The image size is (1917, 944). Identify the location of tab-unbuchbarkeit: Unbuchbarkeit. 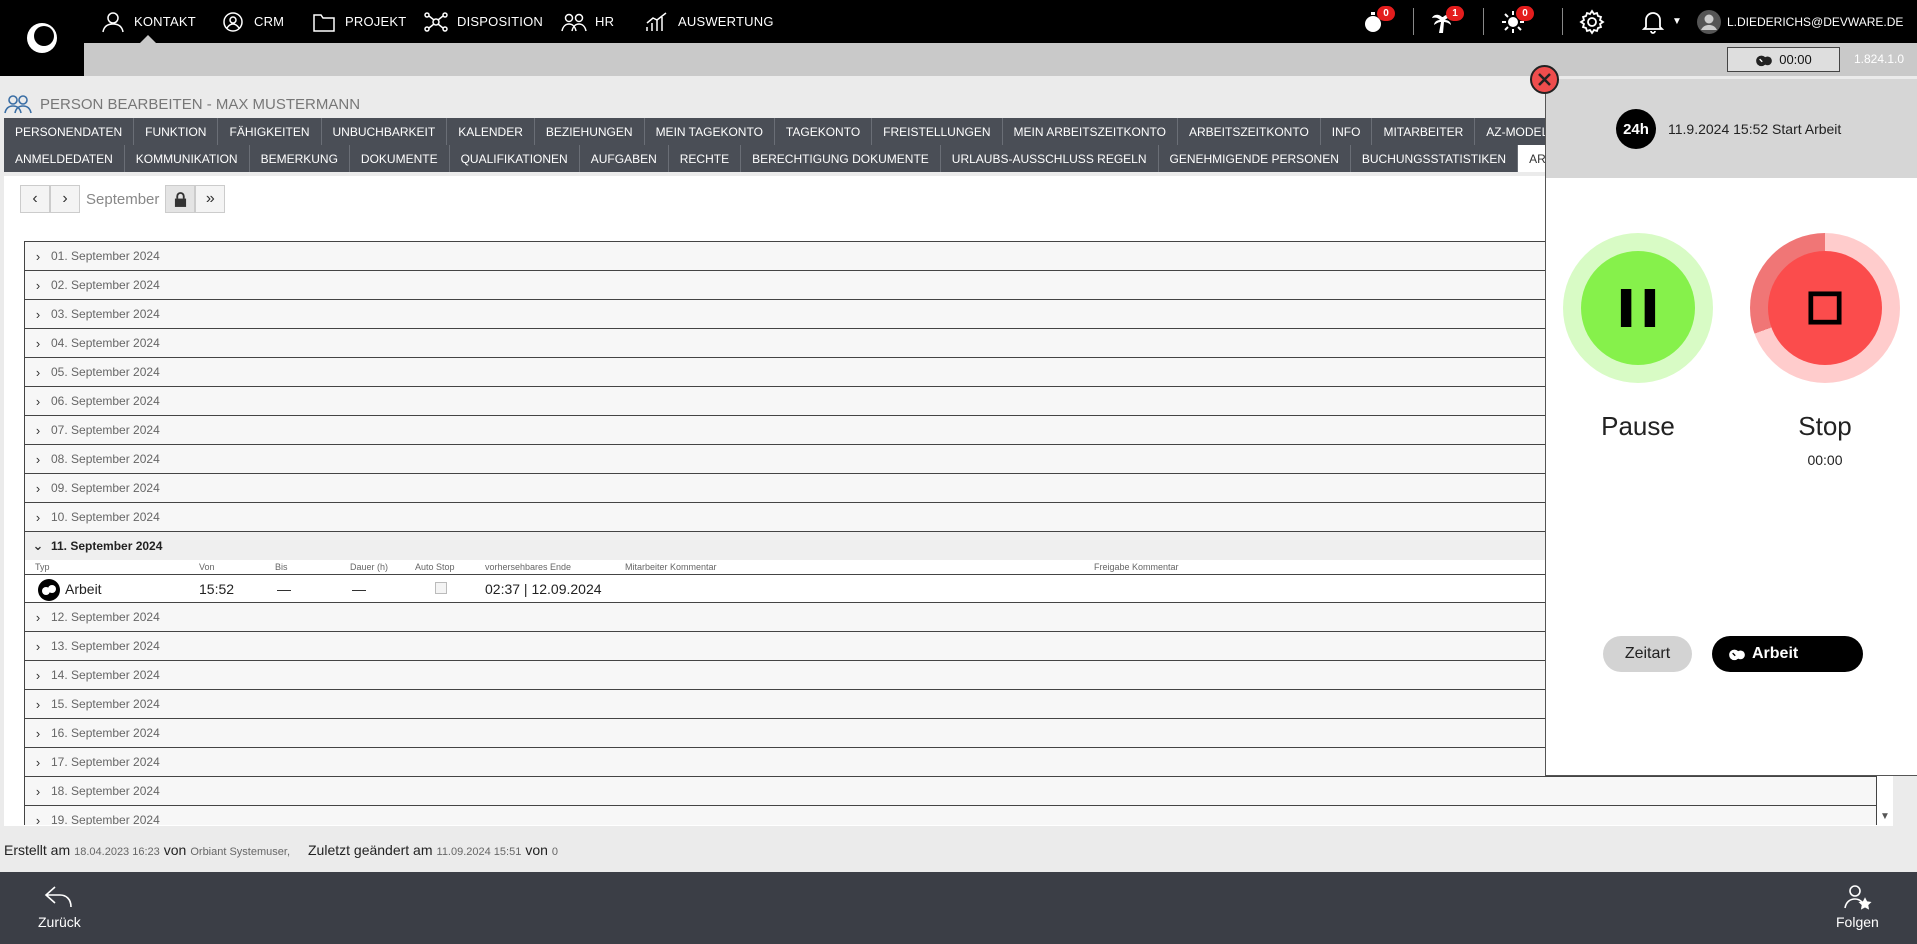
(385, 131).